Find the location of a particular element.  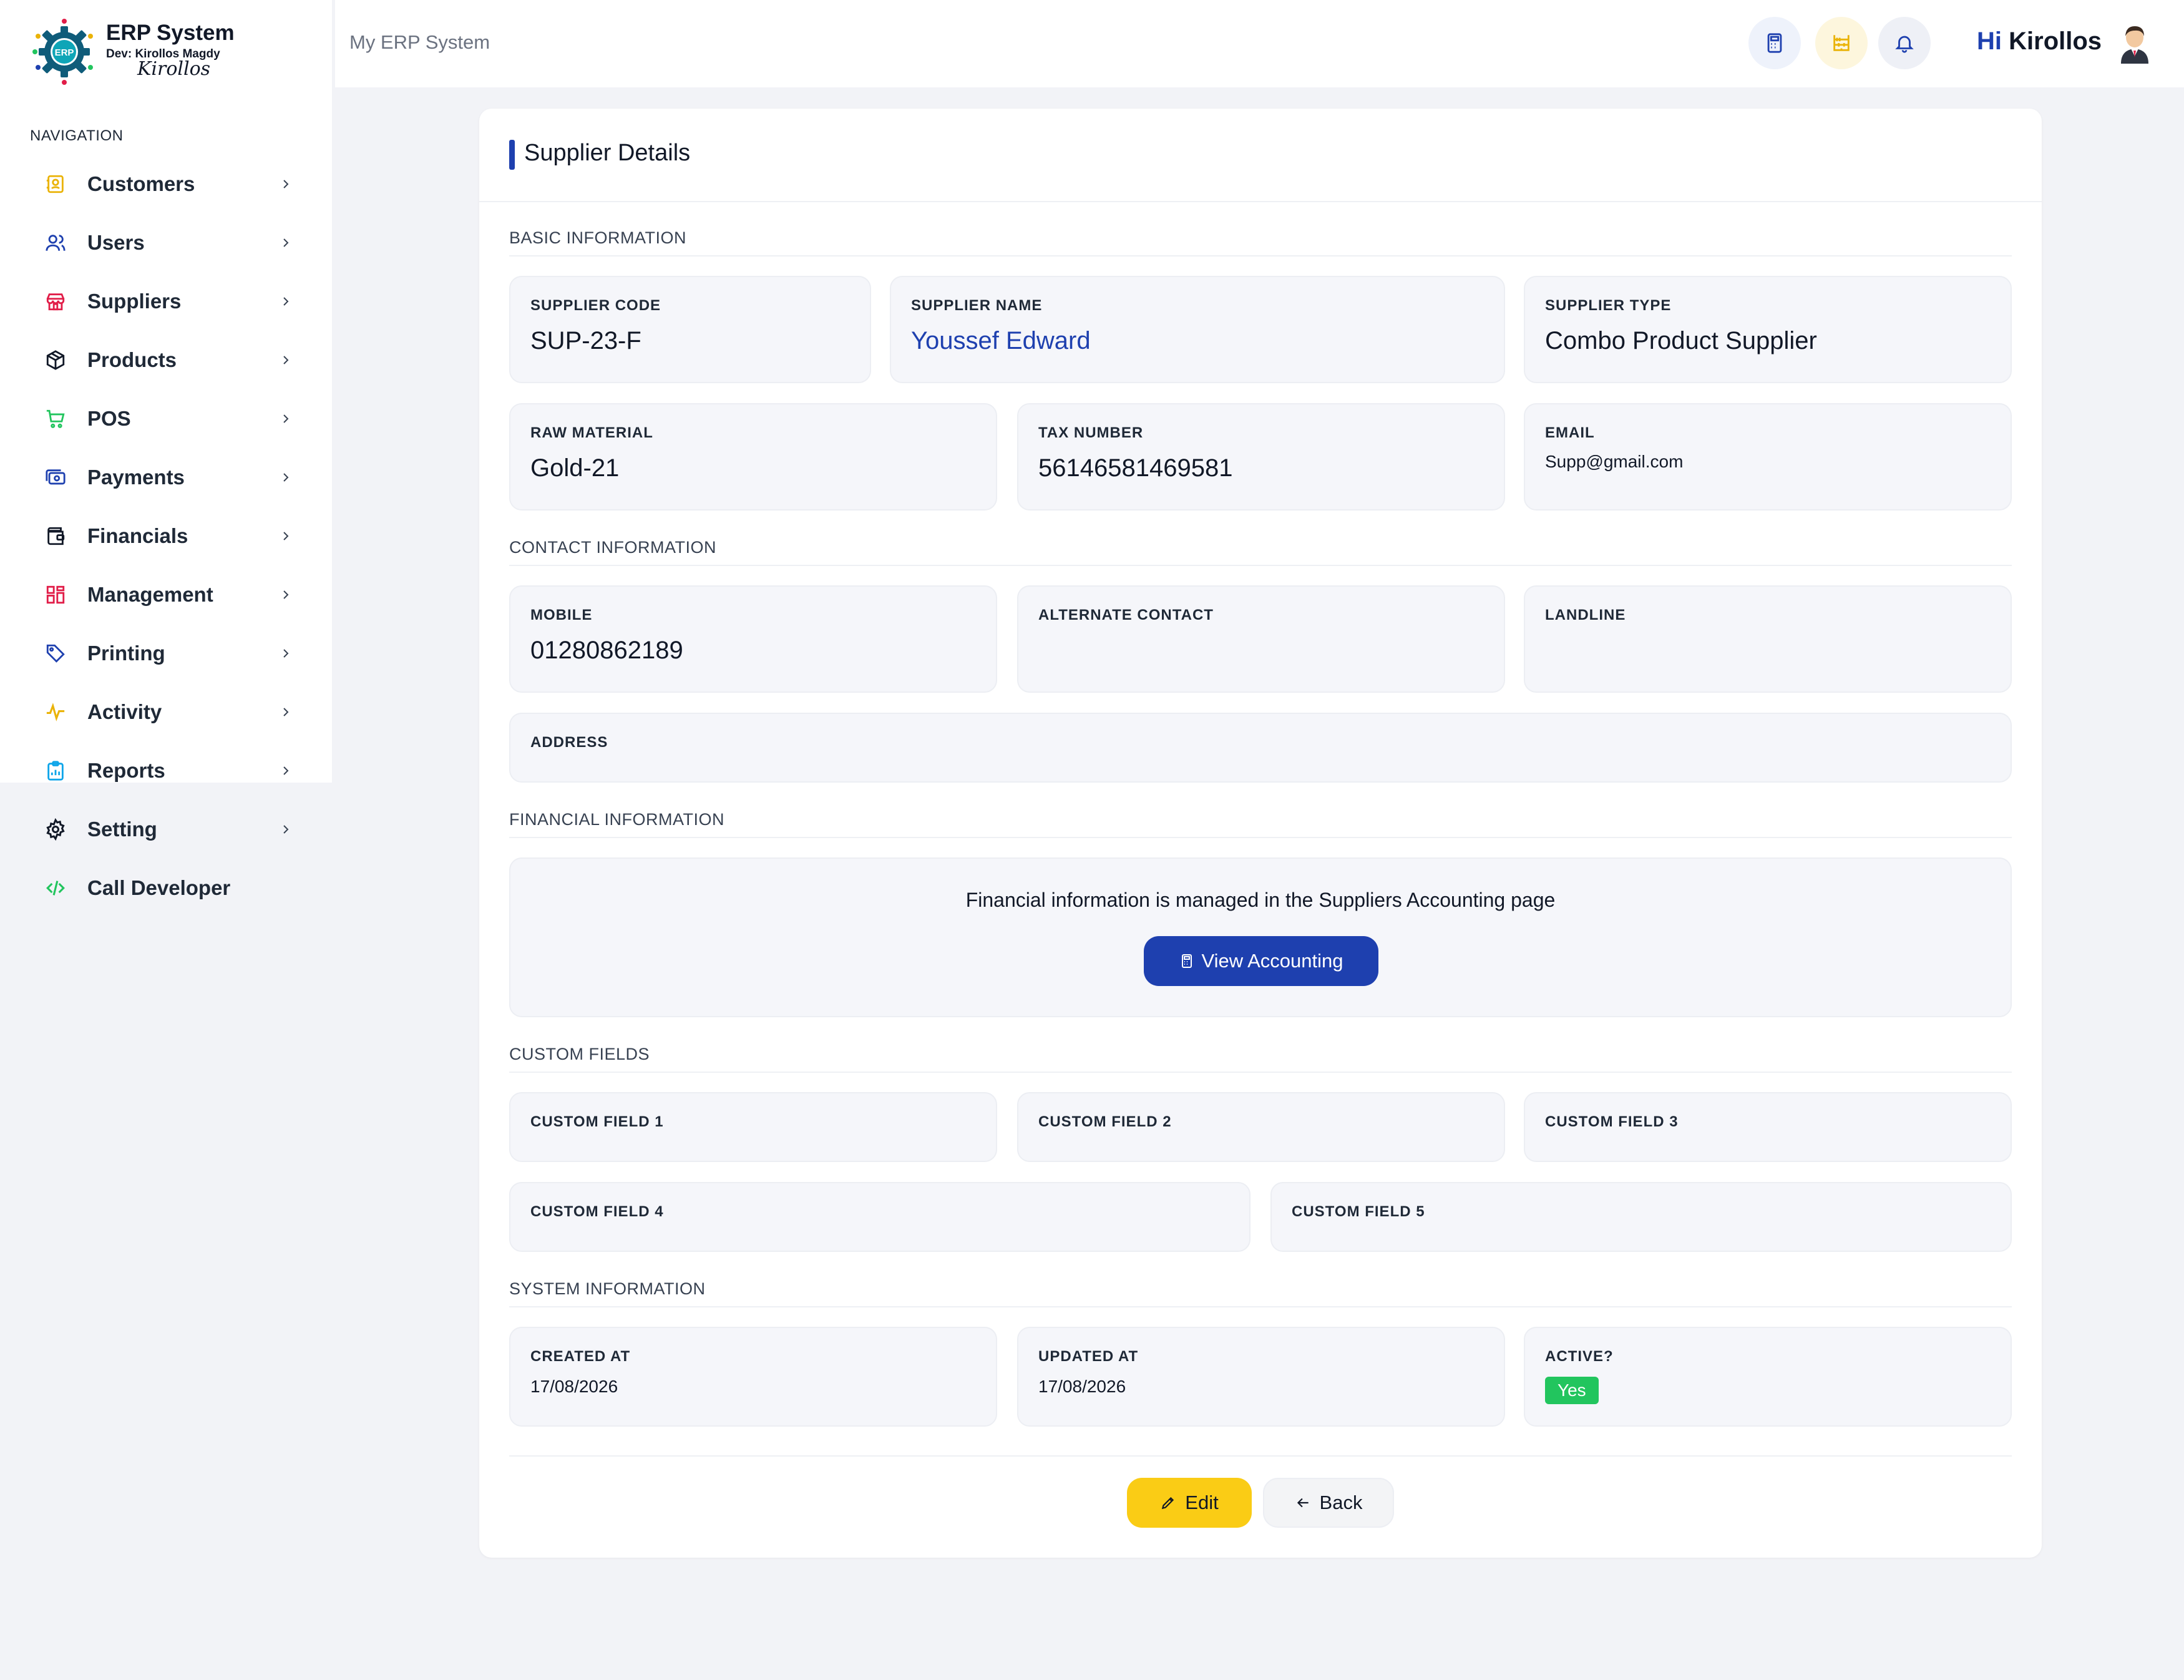

section-basic-information: BASIC INFORMATION is located at coordinates (1260, 242).